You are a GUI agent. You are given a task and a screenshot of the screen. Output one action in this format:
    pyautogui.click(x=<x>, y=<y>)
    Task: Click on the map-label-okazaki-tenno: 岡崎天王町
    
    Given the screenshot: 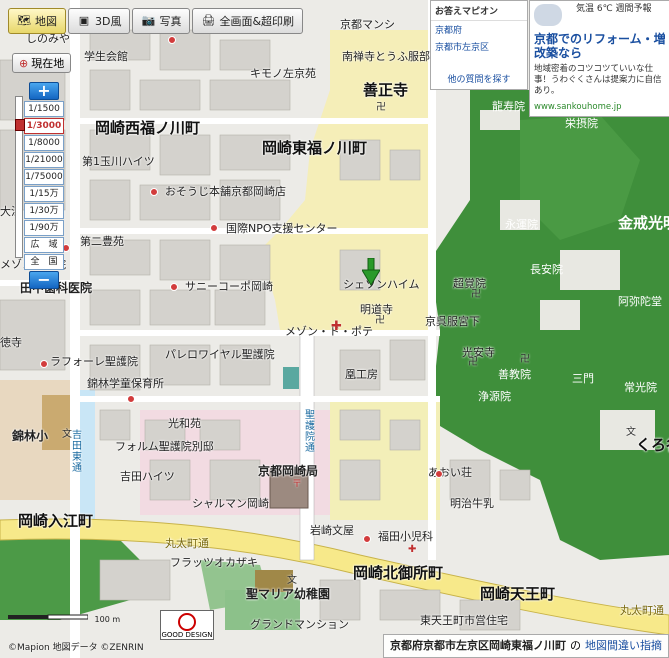 What is the action you would take?
    pyautogui.click(x=518, y=594)
    